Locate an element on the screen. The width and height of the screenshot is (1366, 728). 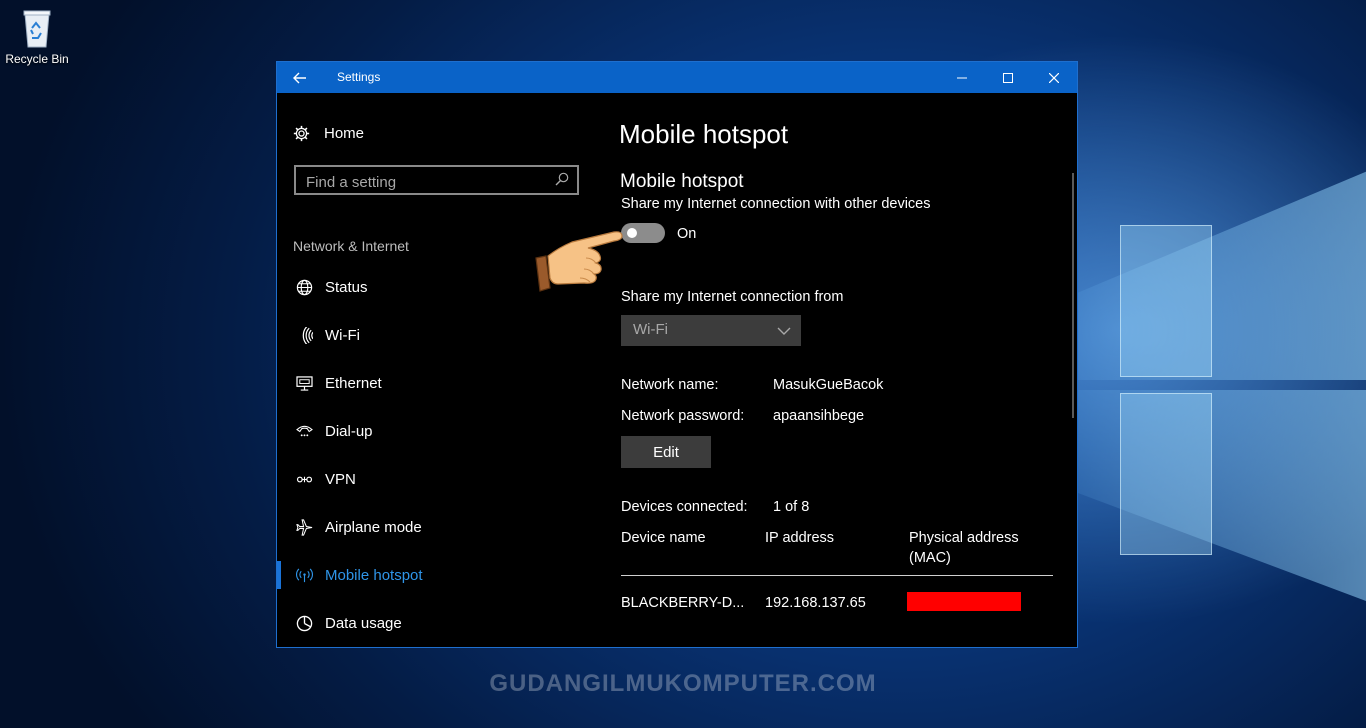
sidebar-item-ethernet: Ethernet is located at coordinates (337, 383).